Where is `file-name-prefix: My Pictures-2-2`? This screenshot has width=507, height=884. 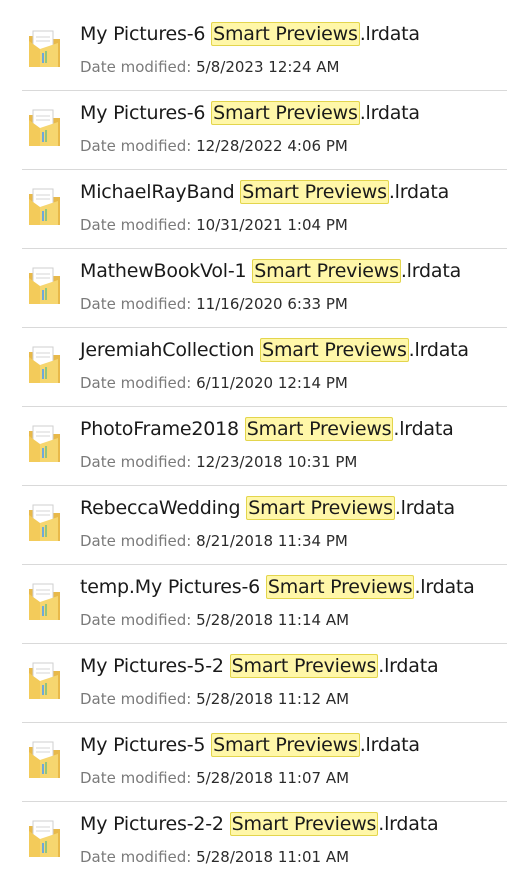
file-name-prefix: My Pictures-2-2 is located at coordinates (155, 824).